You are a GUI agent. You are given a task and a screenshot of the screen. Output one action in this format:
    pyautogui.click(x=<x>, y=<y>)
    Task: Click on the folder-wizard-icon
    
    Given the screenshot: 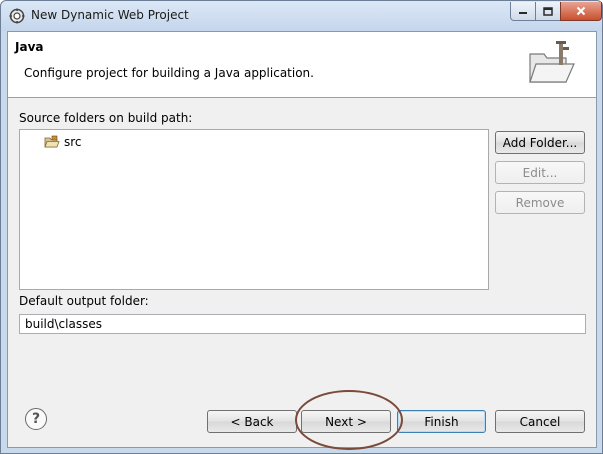 What is the action you would take?
    pyautogui.click(x=552, y=62)
    